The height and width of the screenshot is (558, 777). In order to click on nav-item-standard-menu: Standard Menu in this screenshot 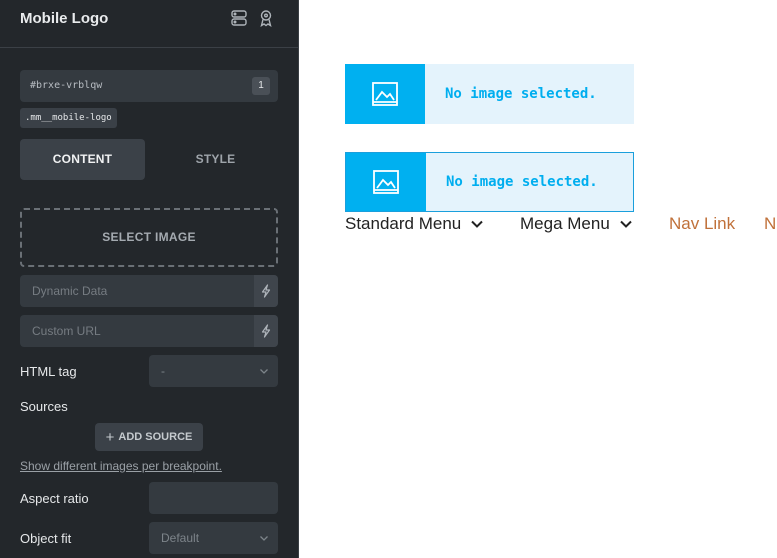, I will do `click(414, 224)`.